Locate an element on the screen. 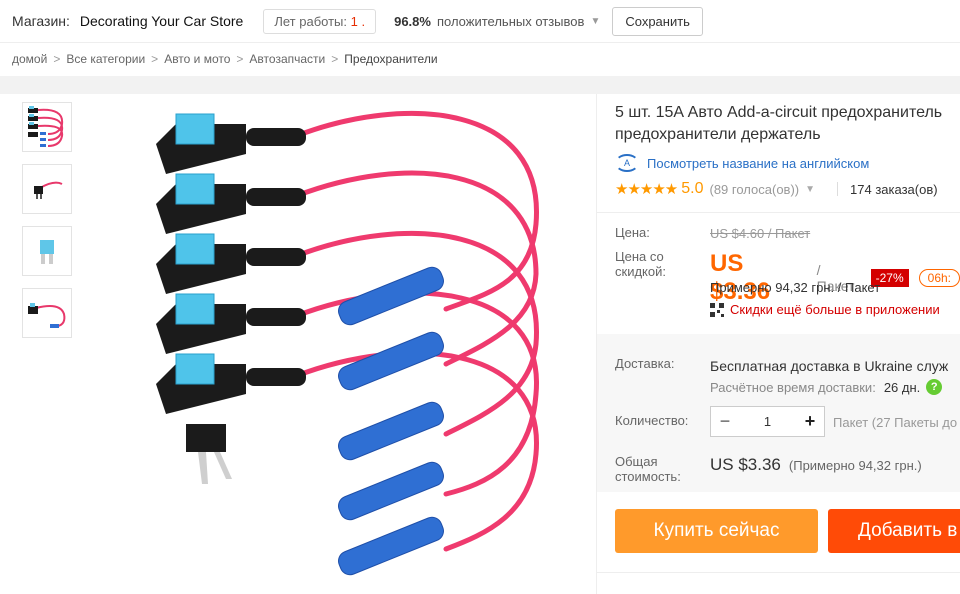  shipping-label: Доставка: is located at coordinates (645, 363).